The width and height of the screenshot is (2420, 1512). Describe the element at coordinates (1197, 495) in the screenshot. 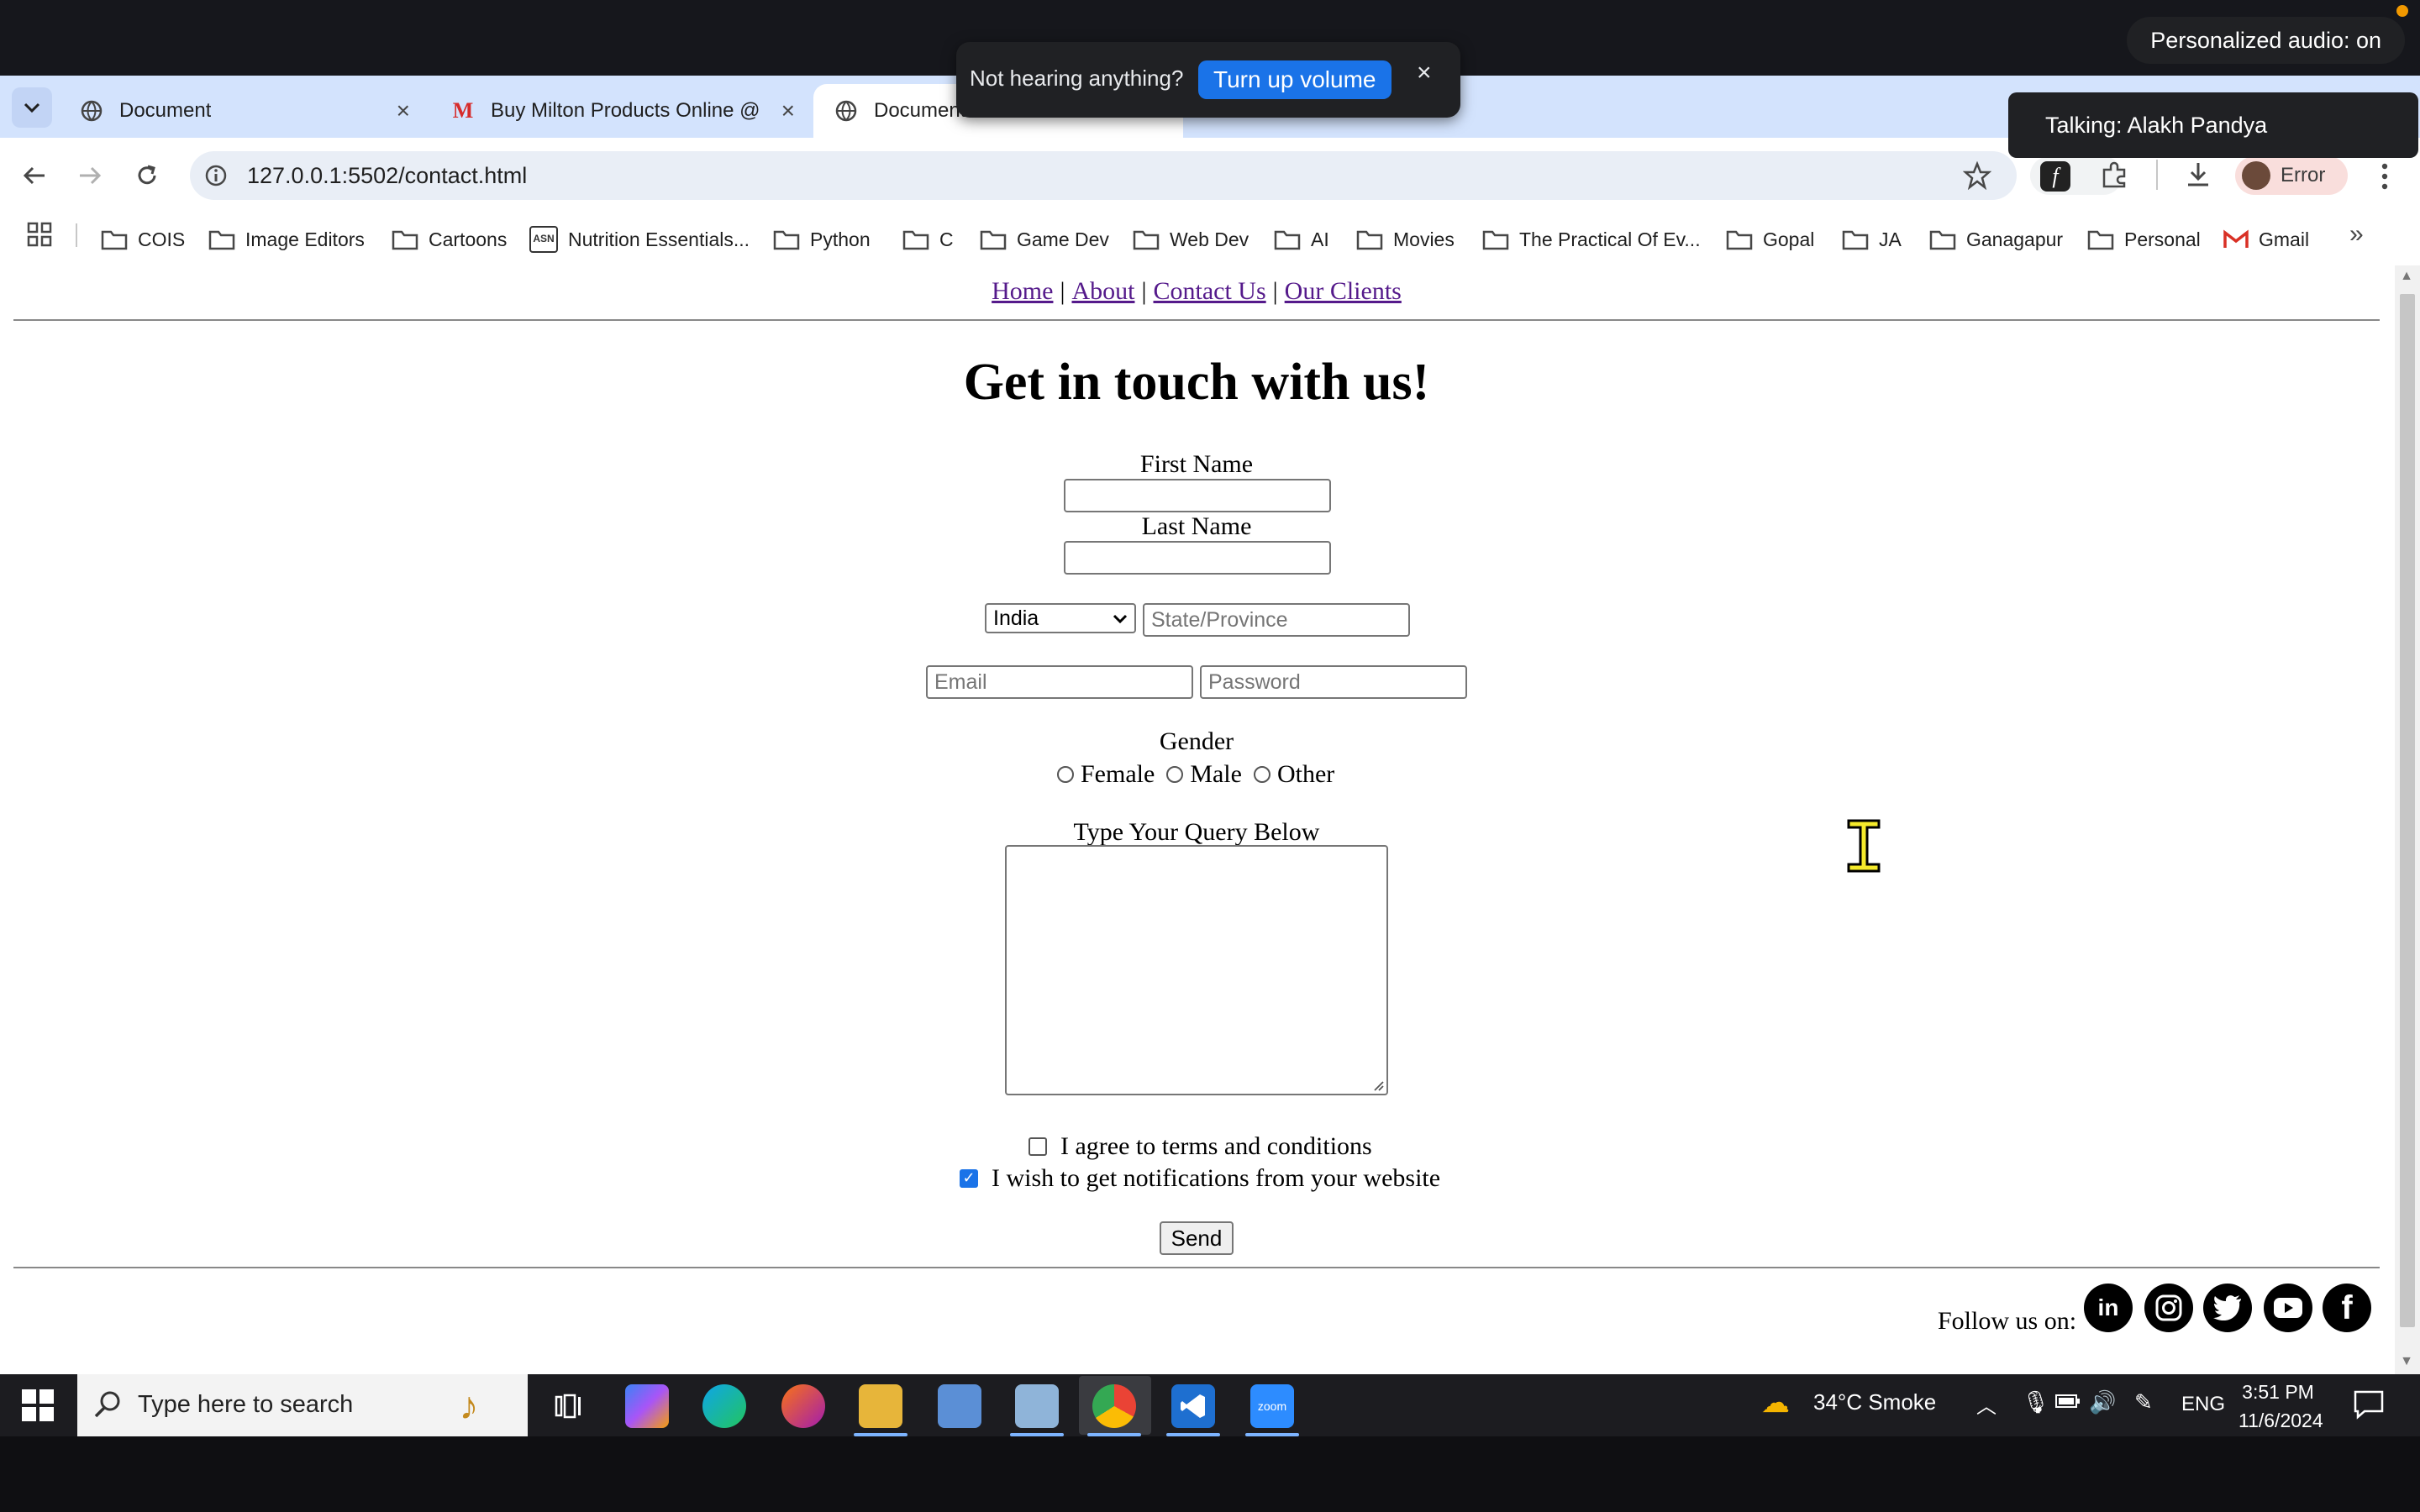

I see `first-name-input` at that location.